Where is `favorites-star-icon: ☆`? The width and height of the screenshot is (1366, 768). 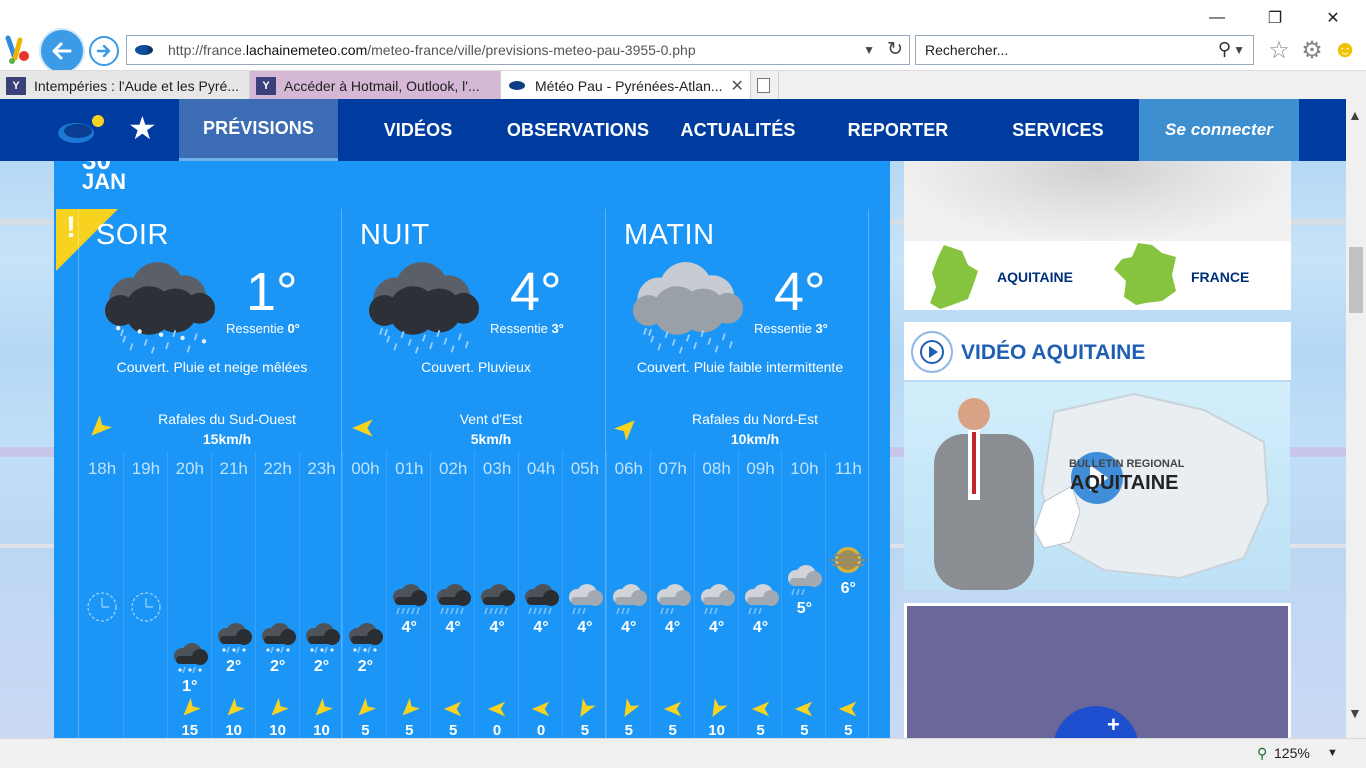 favorites-star-icon: ☆ is located at coordinates (1279, 50).